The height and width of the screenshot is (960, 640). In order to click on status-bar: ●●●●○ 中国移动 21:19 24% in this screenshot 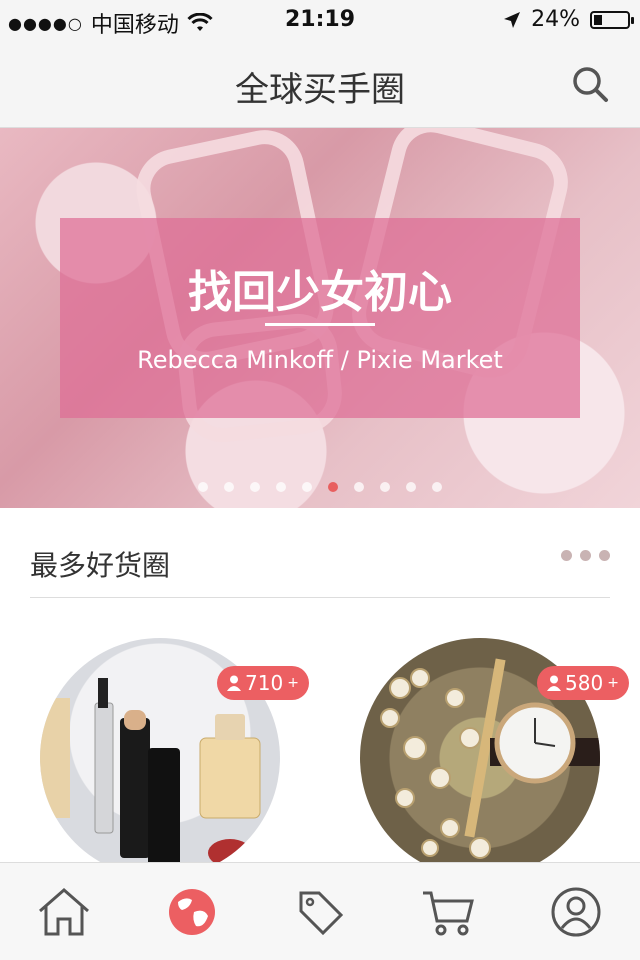, I will do `click(320, 20)`.